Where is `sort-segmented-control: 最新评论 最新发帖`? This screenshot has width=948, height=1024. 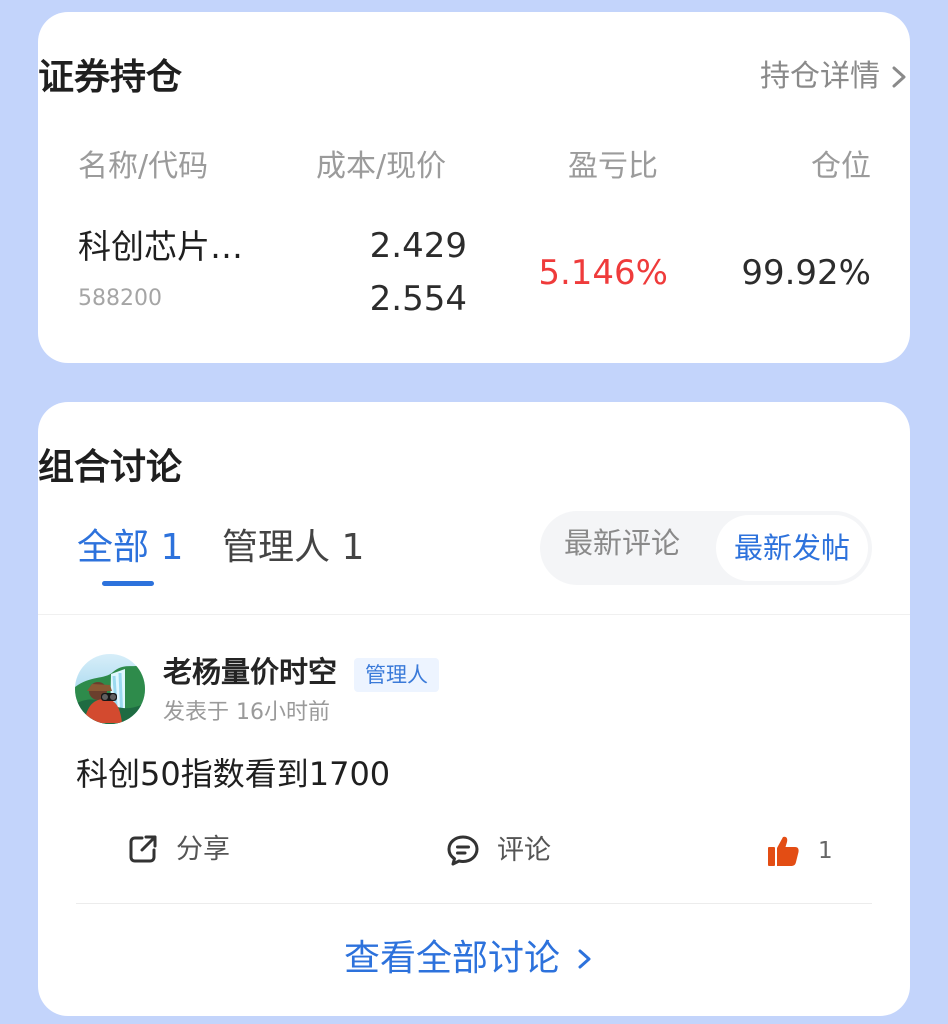 sort-segmented-control: 最新评论 最新发帖 is located at coordinates (706, 548).